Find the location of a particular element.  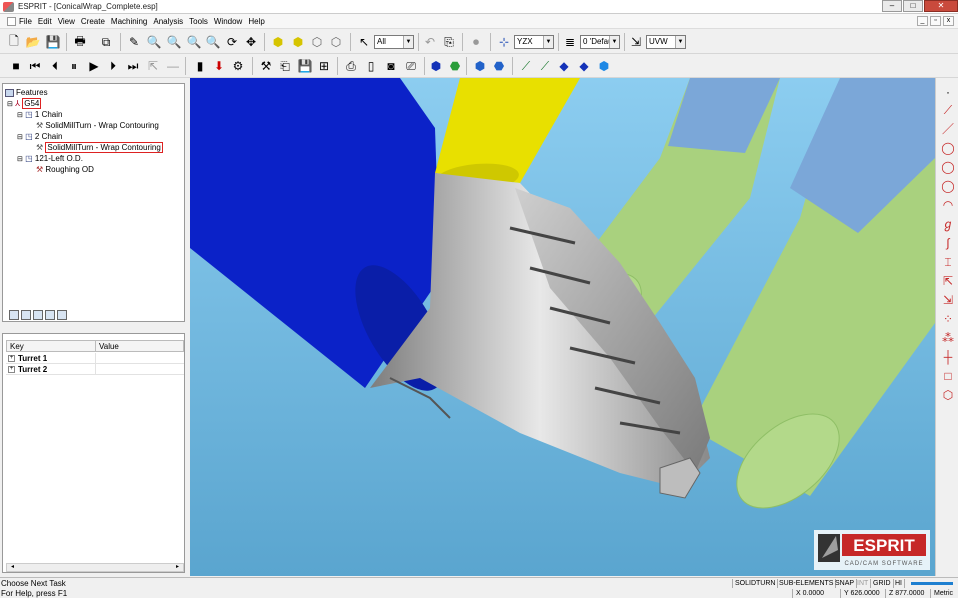

column-value: Value is located at coordinates (139, 346).